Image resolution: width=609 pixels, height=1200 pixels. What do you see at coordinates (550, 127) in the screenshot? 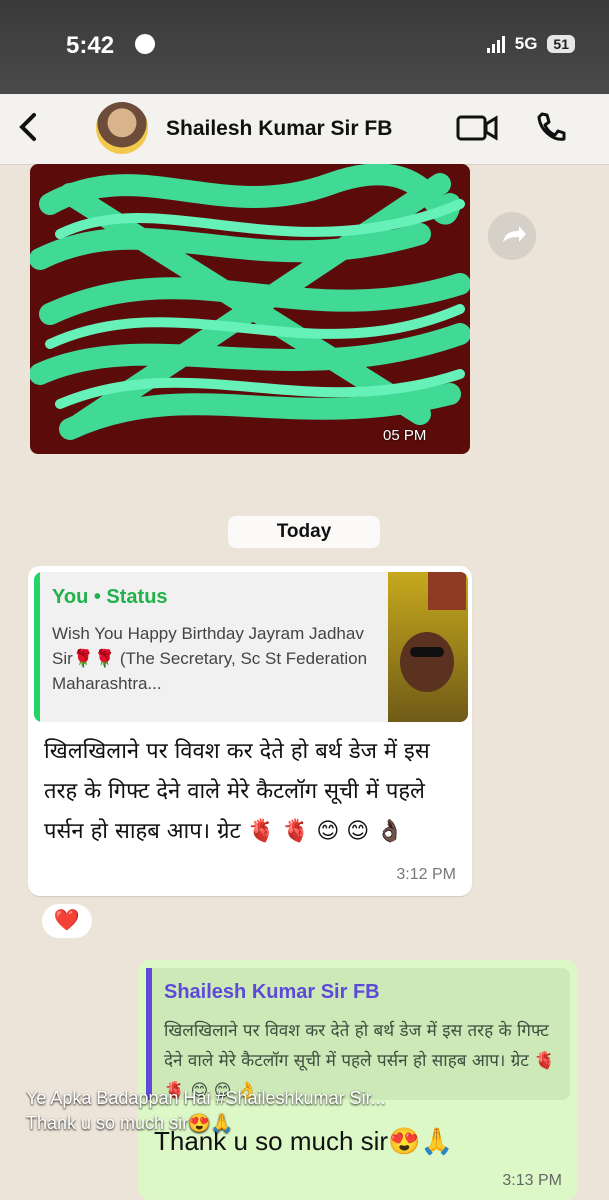
I see `phone-icon` at bounding box center [550, 127].